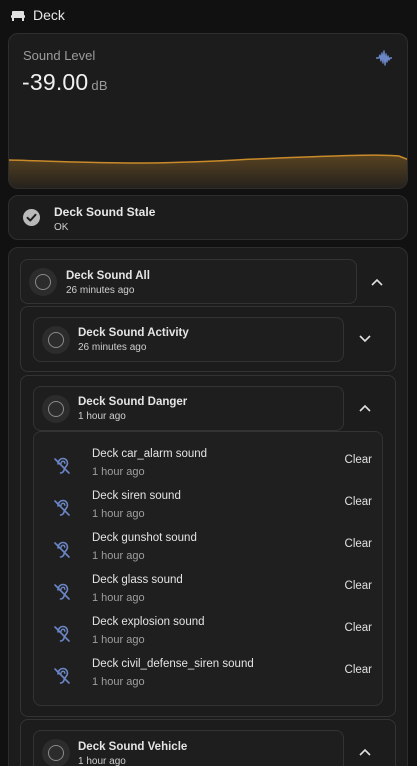 This screenshot has height=766, width=417. I want to click on list-item: Deck glass sound 1 hour ago Clear, so click(209, 593).